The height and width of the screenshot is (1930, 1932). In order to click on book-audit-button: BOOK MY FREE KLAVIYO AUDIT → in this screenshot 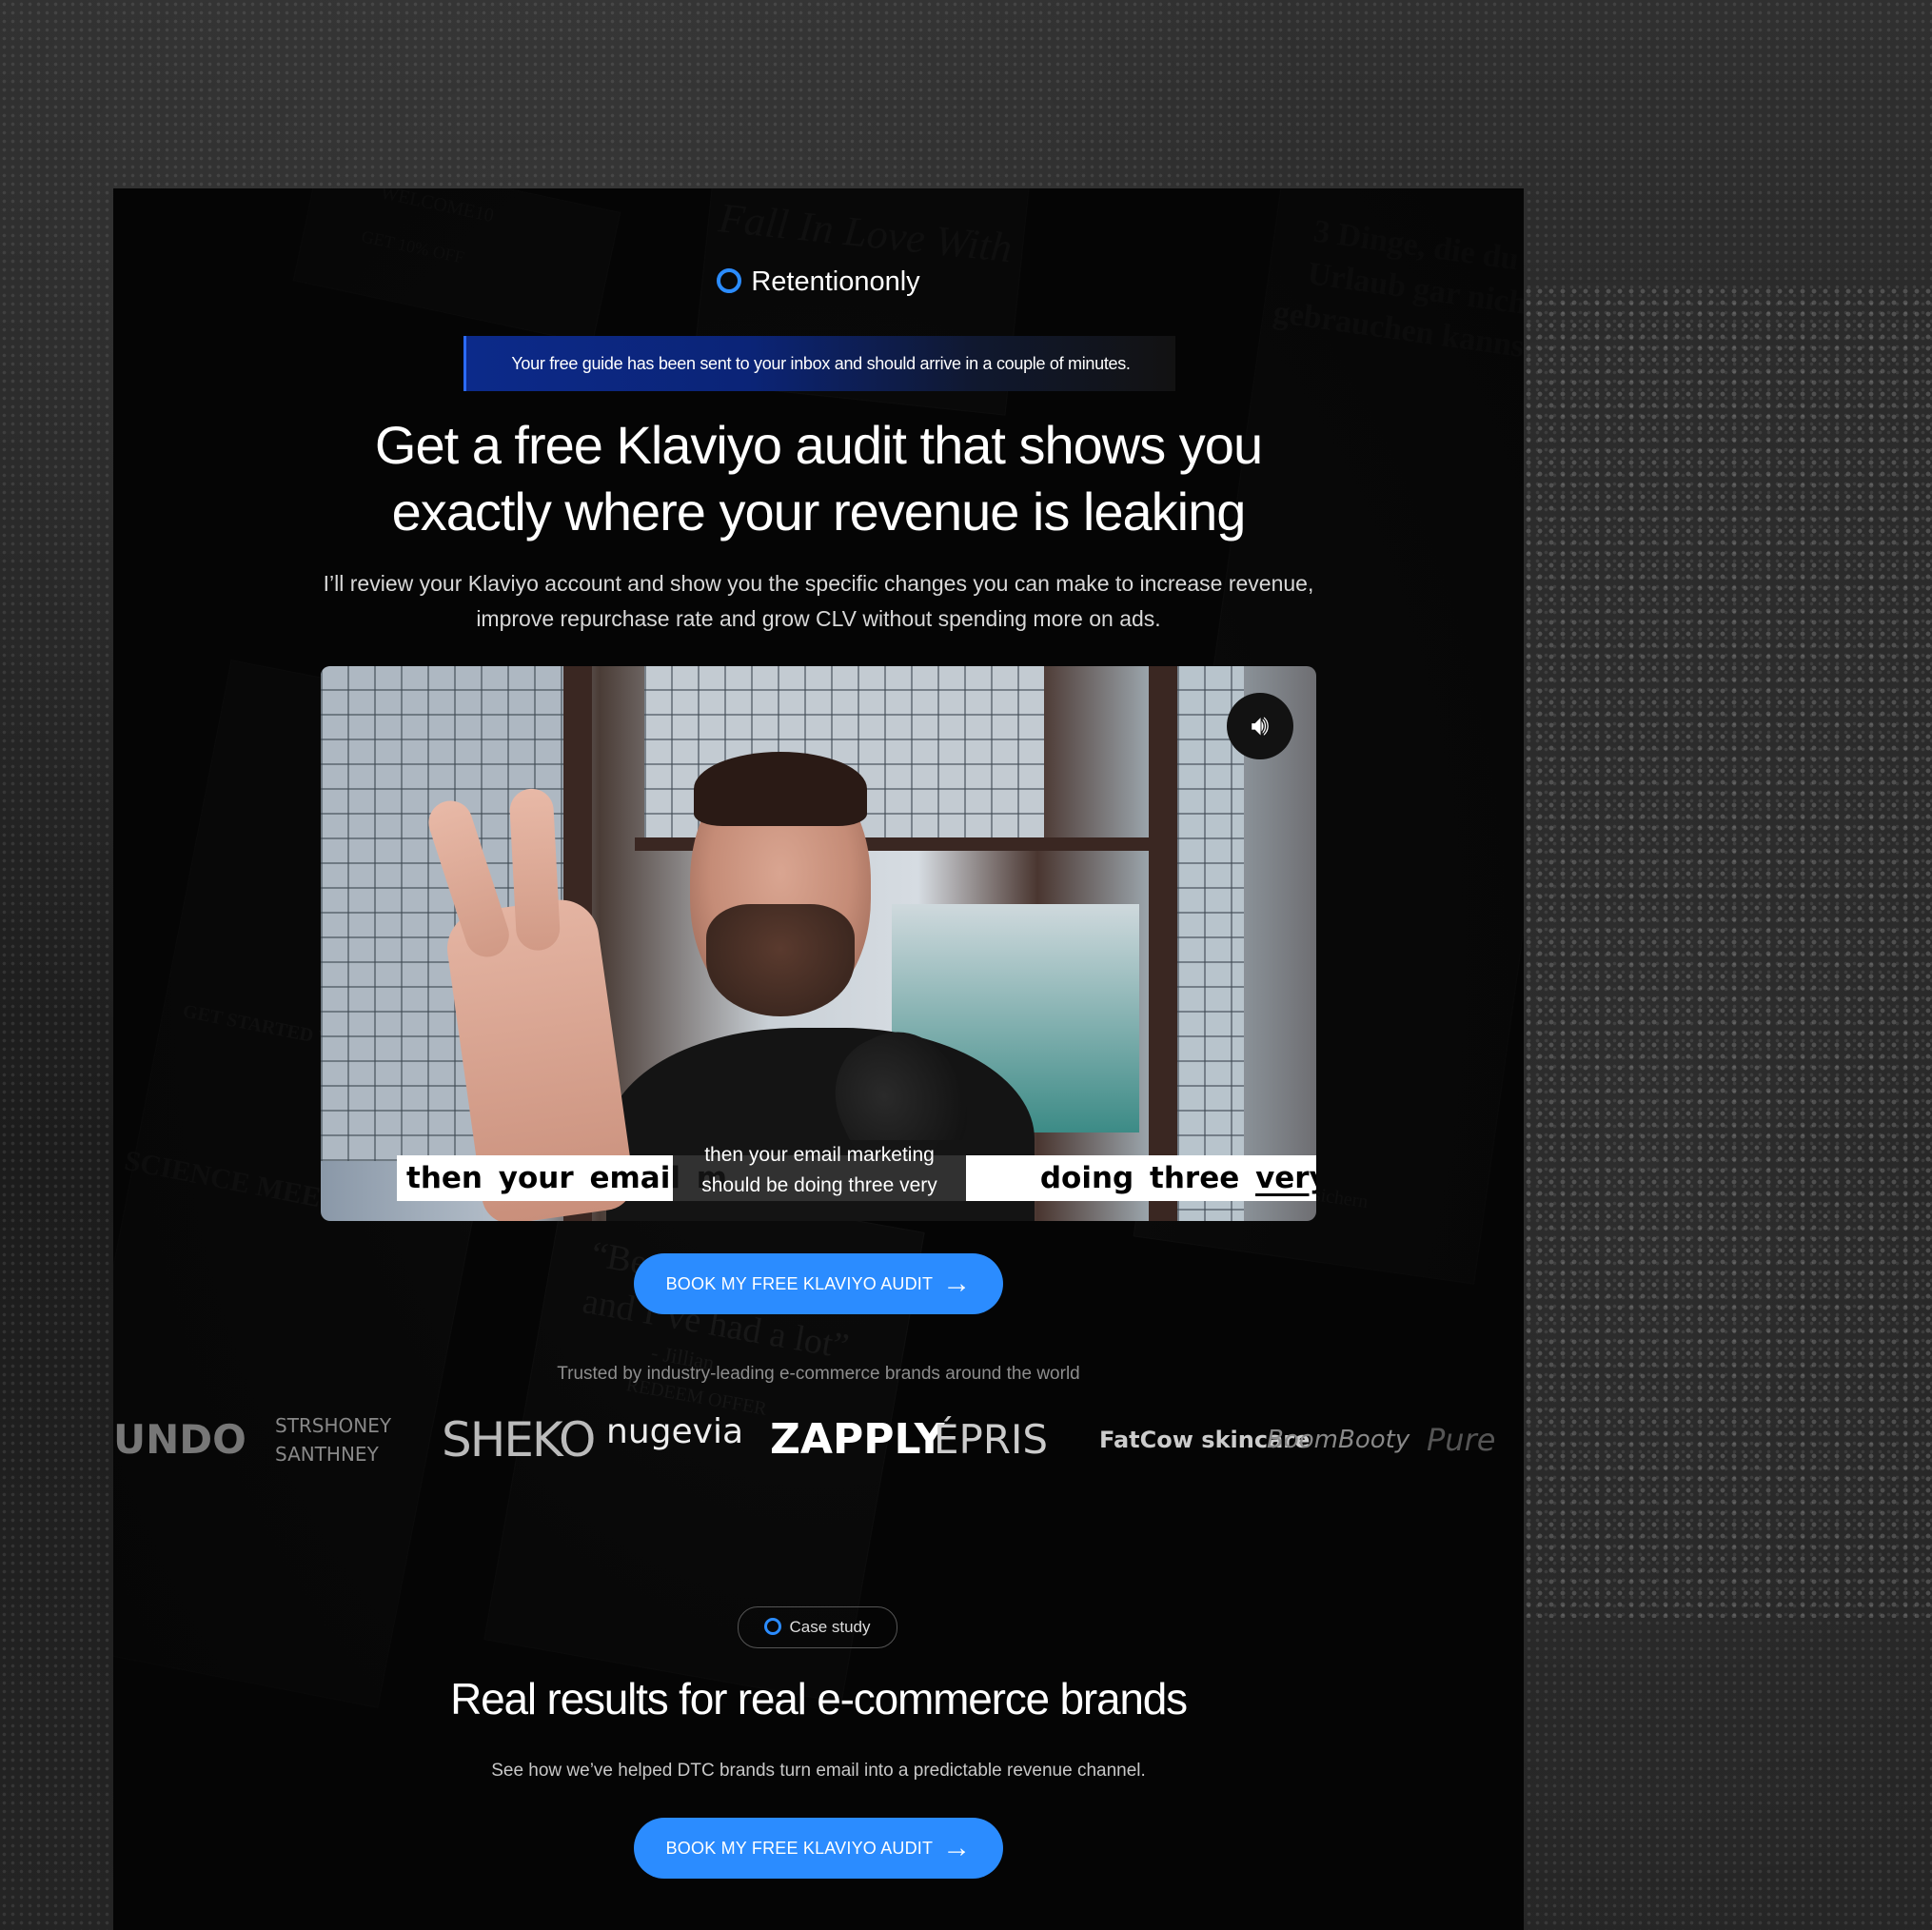, I will do `click(818, 1283)`.